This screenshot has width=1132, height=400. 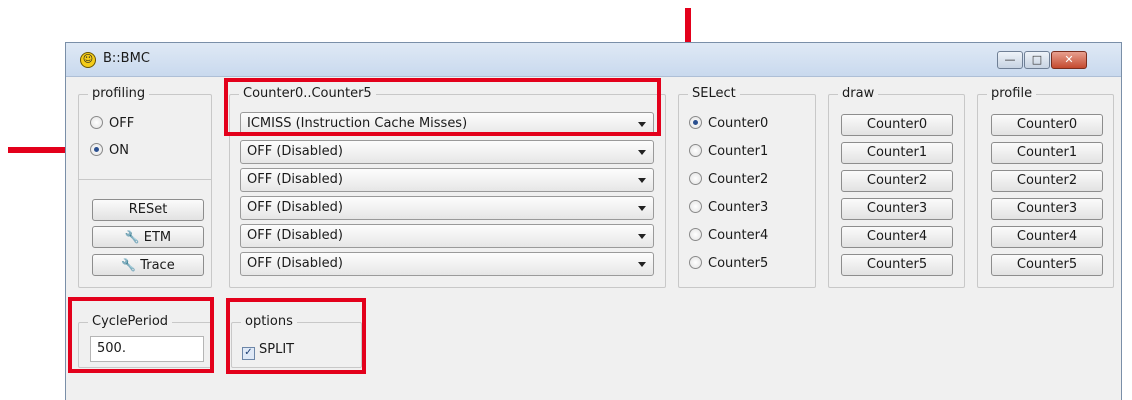 I want to click on profile-counter4-button: Counter4, so click(x=1047, y=237).